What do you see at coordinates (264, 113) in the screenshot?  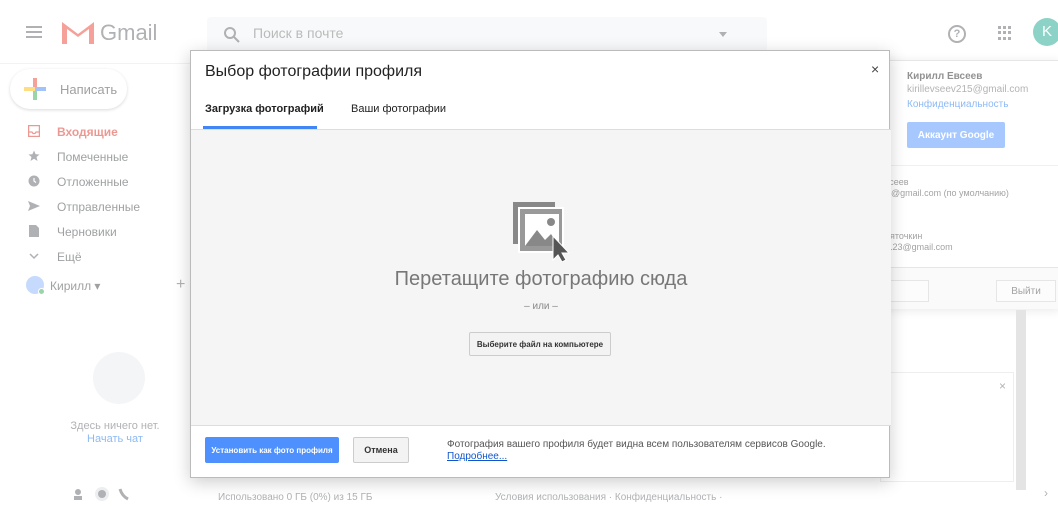 I see `tab-upload-photos: Загрузка фотографий` at bounding box center [264, 113].